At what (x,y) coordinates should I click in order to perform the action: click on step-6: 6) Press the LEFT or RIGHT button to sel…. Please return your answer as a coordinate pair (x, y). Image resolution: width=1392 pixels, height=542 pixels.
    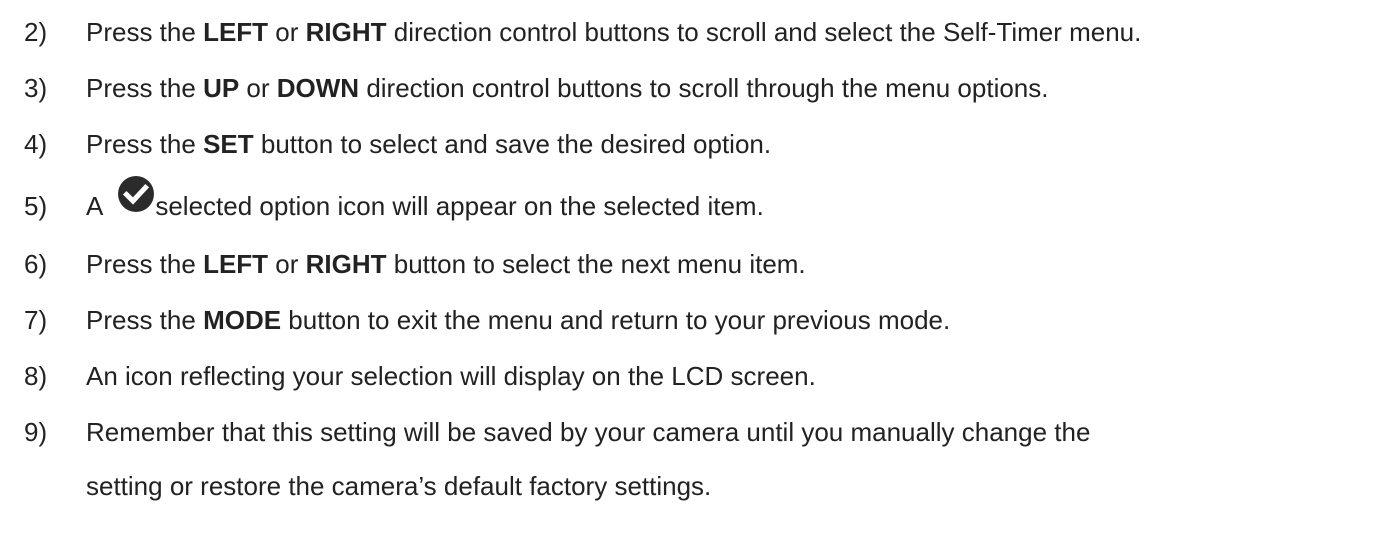
    Looking at the image, I should click on (696, 264).